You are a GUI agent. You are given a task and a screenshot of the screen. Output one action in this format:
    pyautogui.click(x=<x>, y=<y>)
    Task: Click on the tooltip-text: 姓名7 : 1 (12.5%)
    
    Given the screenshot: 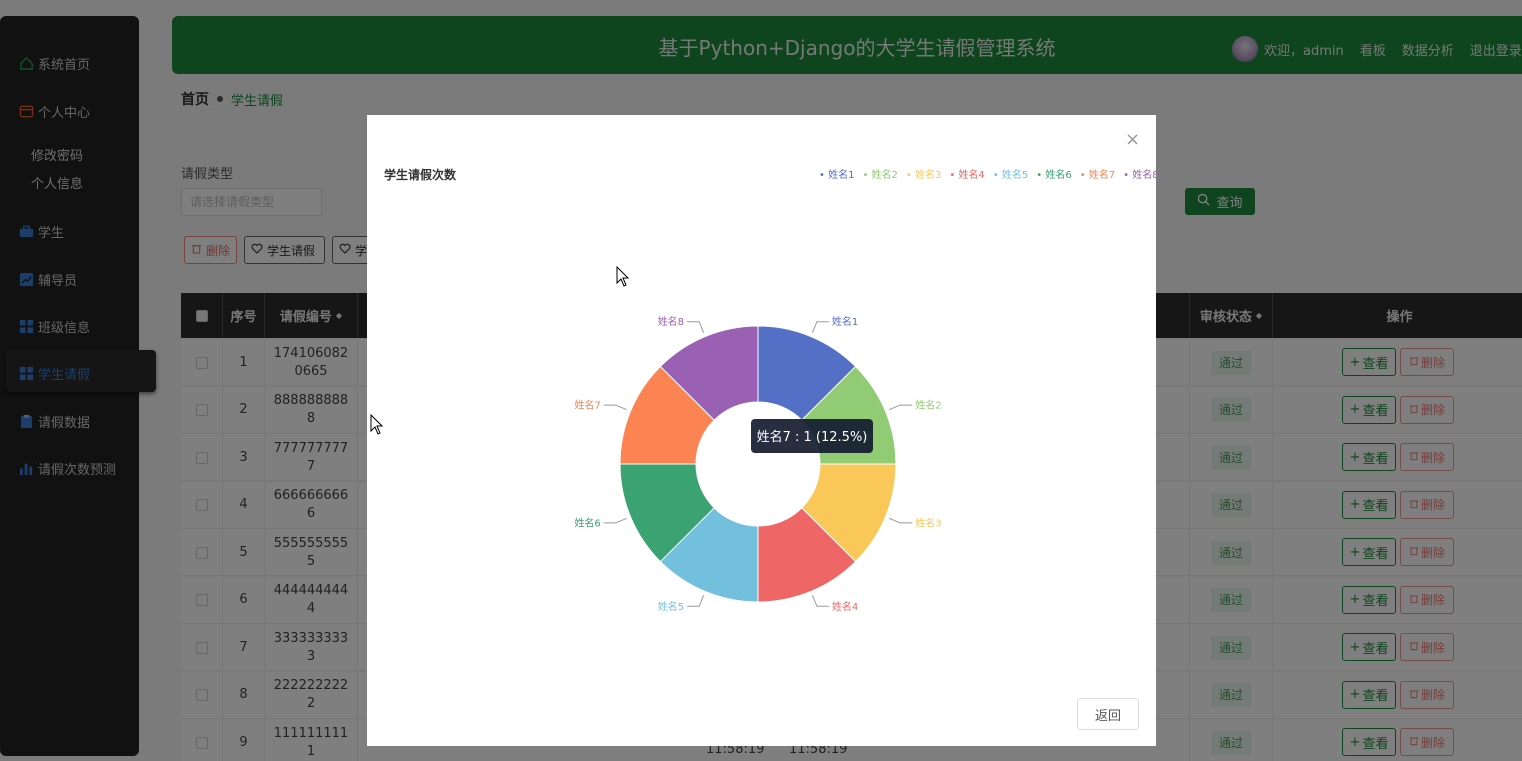 What is the action you would take?
    pyautogui.click(x=812, y=437)
    